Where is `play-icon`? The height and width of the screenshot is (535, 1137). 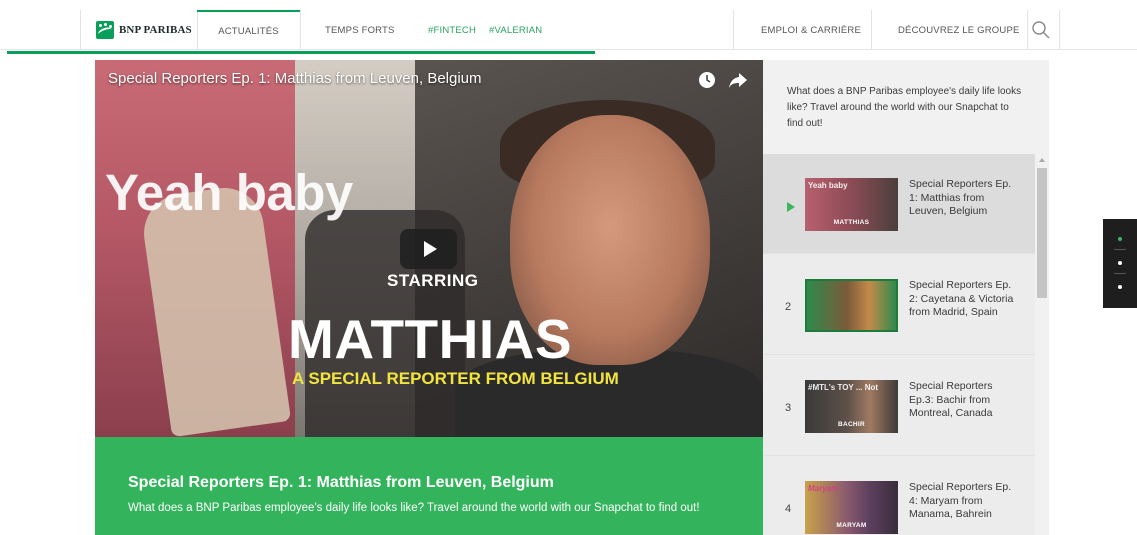
play-icon is located at coordinates (430, 249).